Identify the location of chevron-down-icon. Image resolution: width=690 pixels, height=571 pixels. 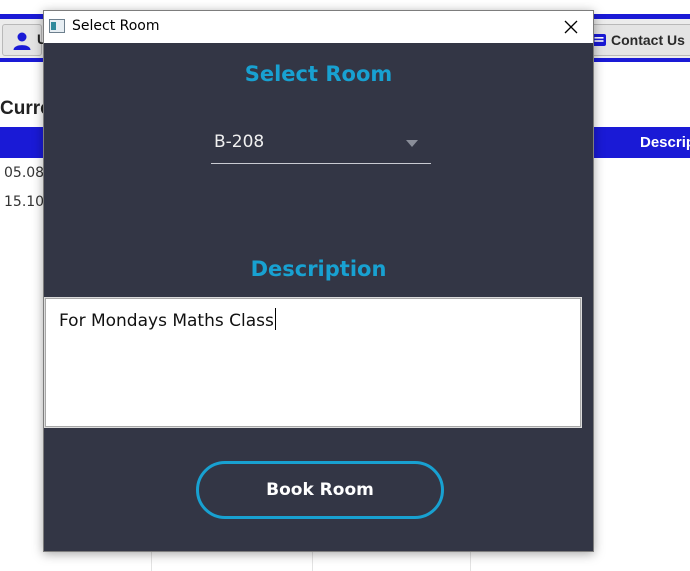
(412, 143).